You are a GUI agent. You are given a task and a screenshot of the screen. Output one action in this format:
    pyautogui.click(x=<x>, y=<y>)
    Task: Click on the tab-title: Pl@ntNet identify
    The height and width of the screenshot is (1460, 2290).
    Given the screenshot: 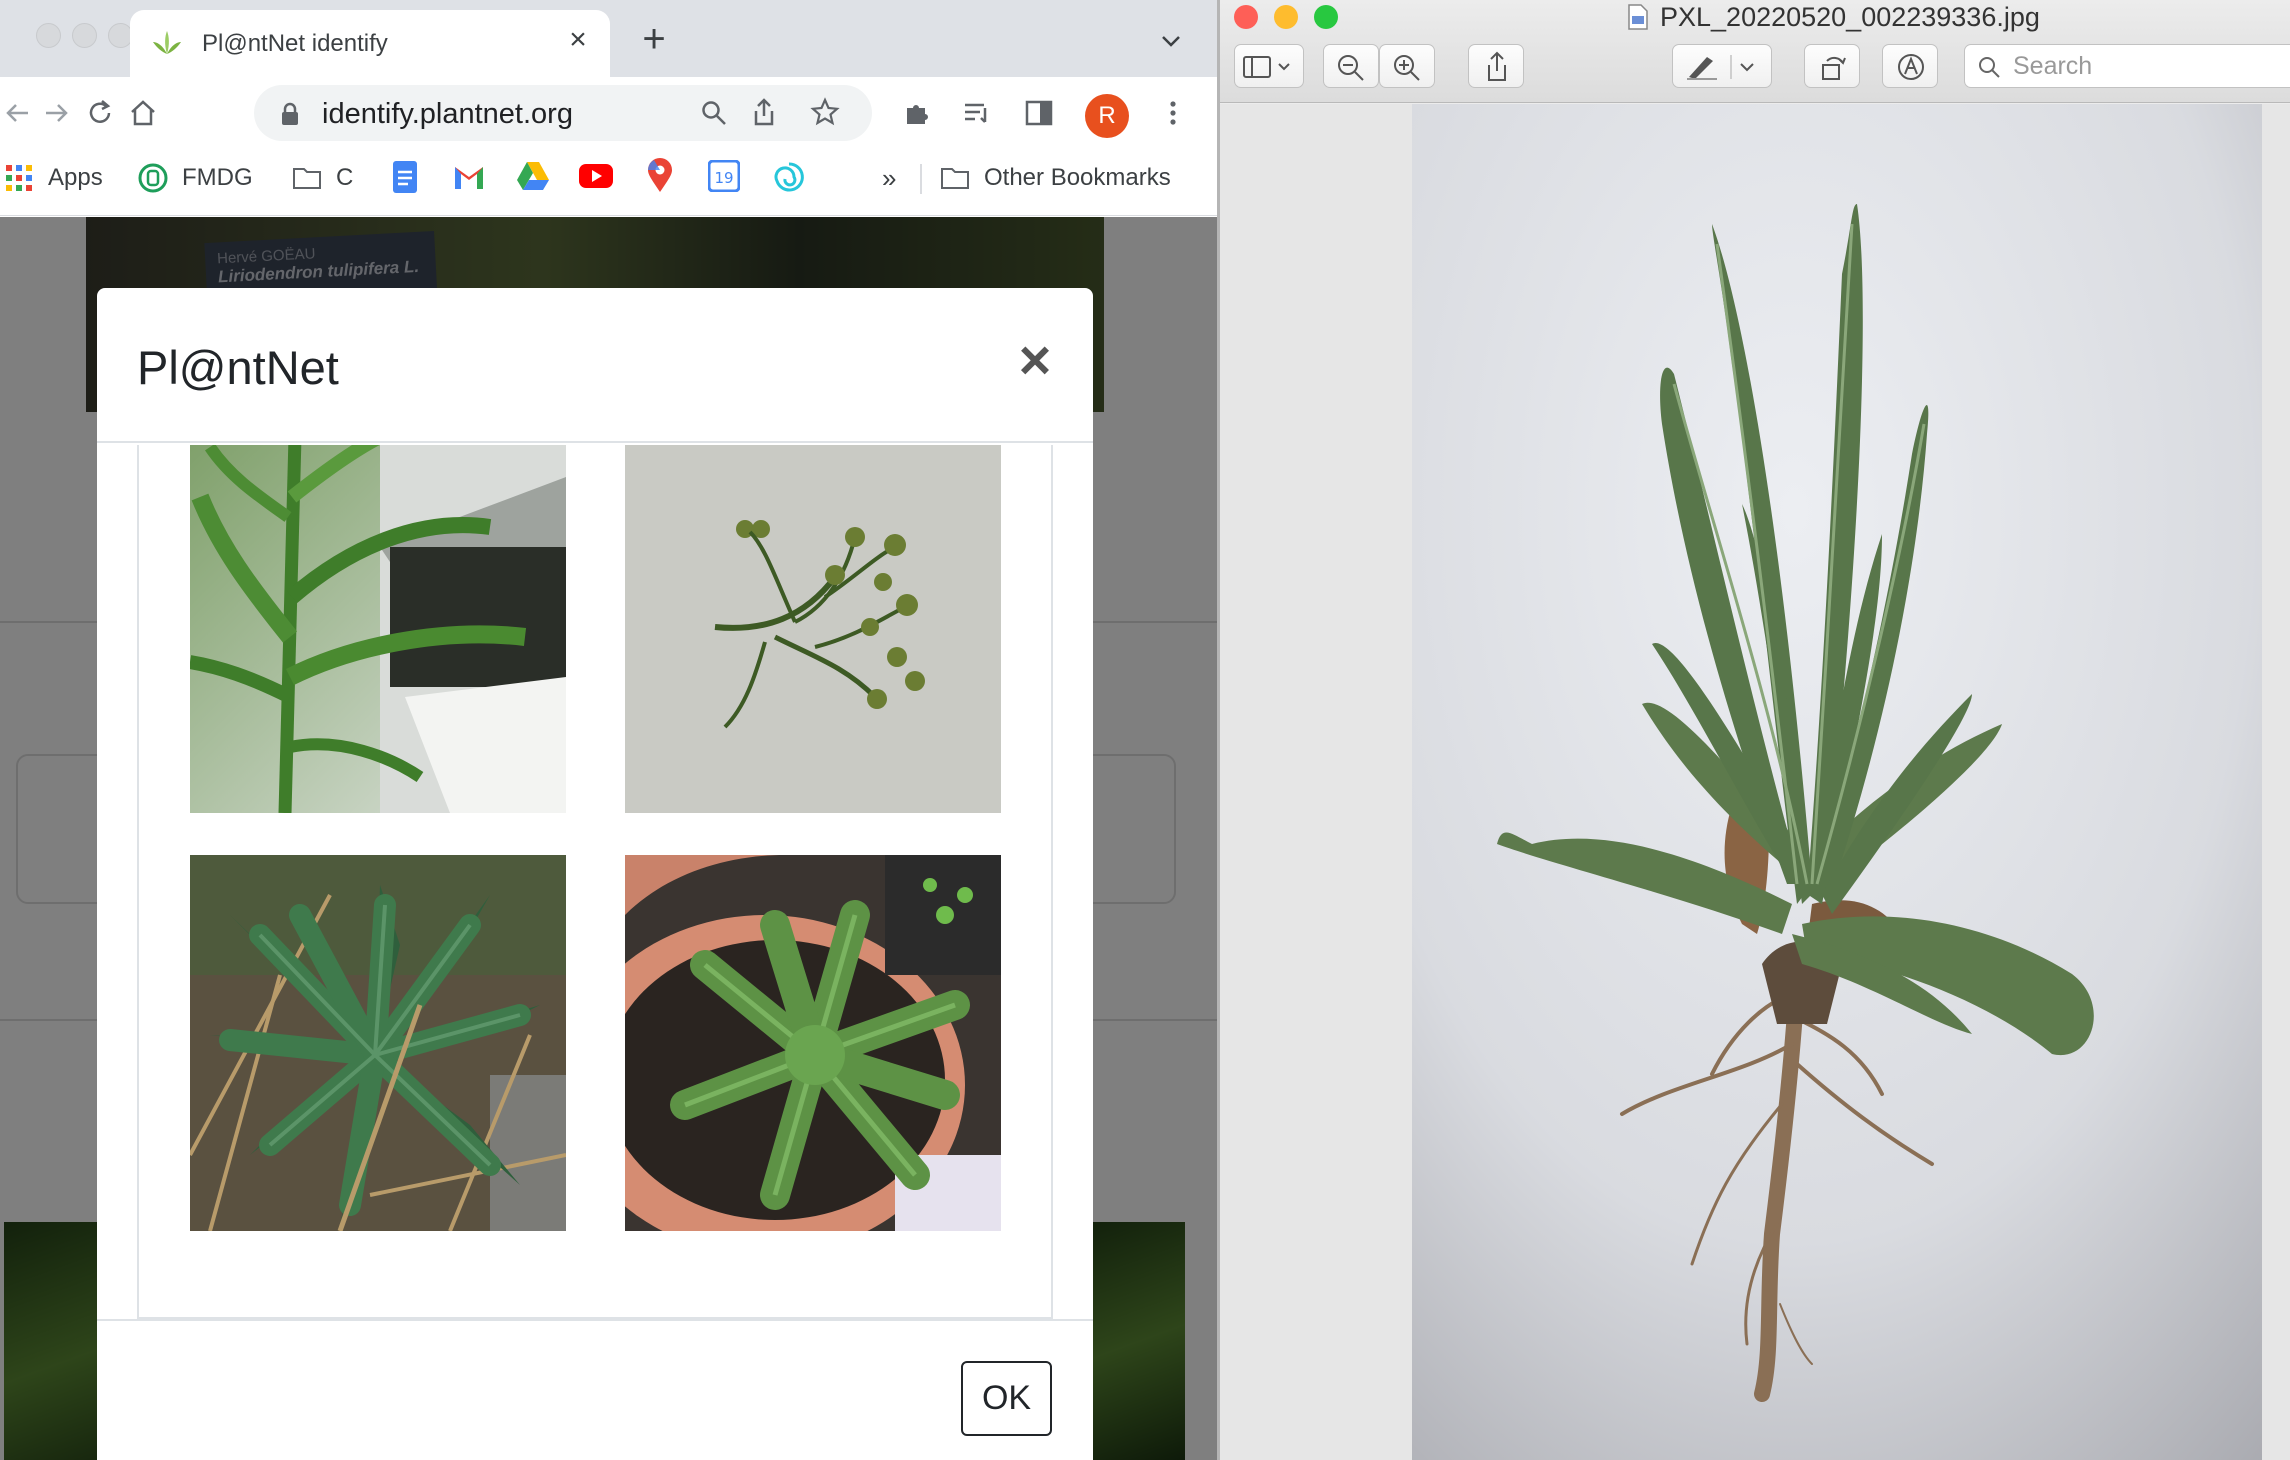 What is the action you would take?
    pyautogui.click(x=295, y=43)
    